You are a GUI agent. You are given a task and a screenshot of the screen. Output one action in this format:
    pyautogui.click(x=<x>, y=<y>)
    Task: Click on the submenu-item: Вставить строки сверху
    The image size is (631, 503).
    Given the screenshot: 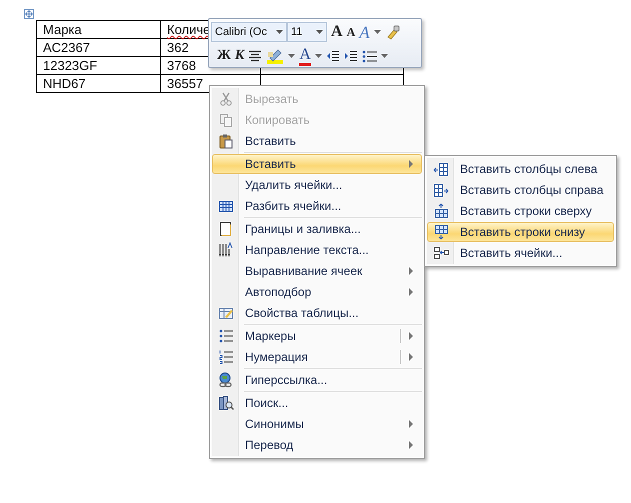 What is the action you would take?
    pyautogui.click(x=520, y=211)
    